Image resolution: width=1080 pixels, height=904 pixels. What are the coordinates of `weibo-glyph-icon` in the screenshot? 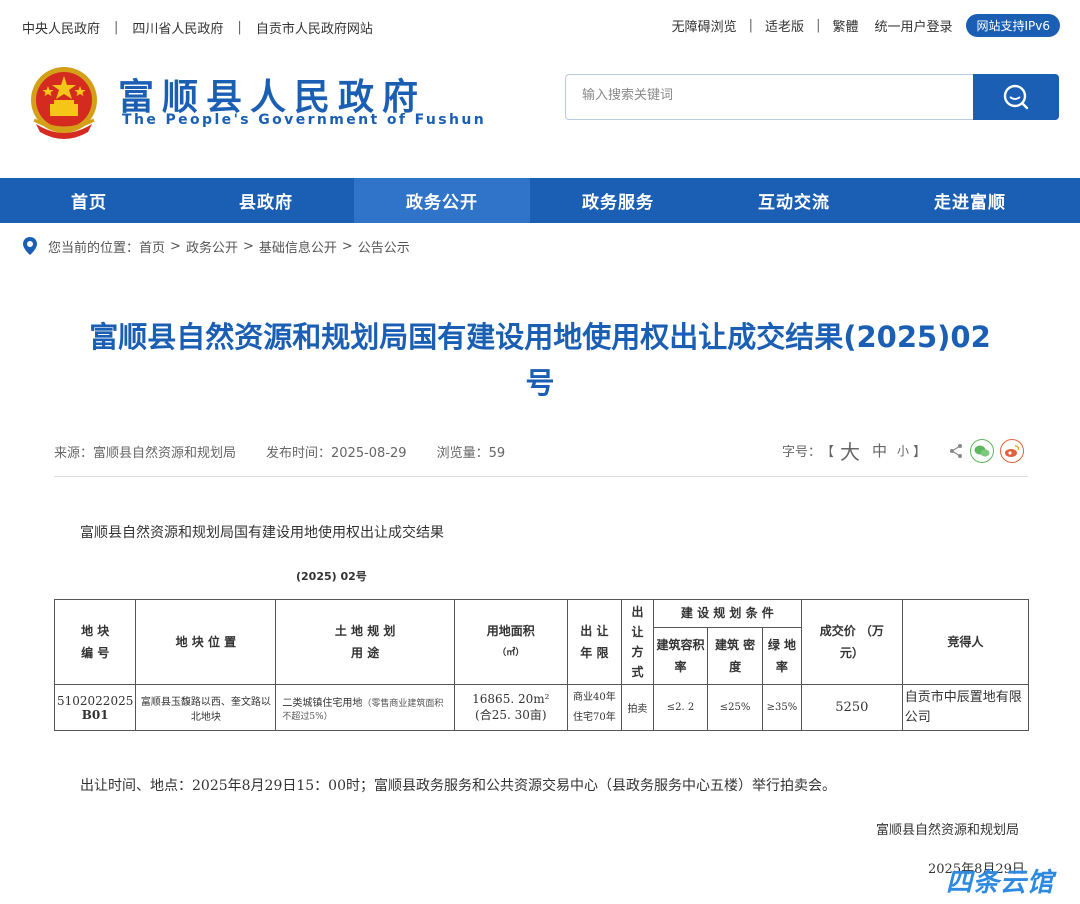 It's located at (1012, 451).